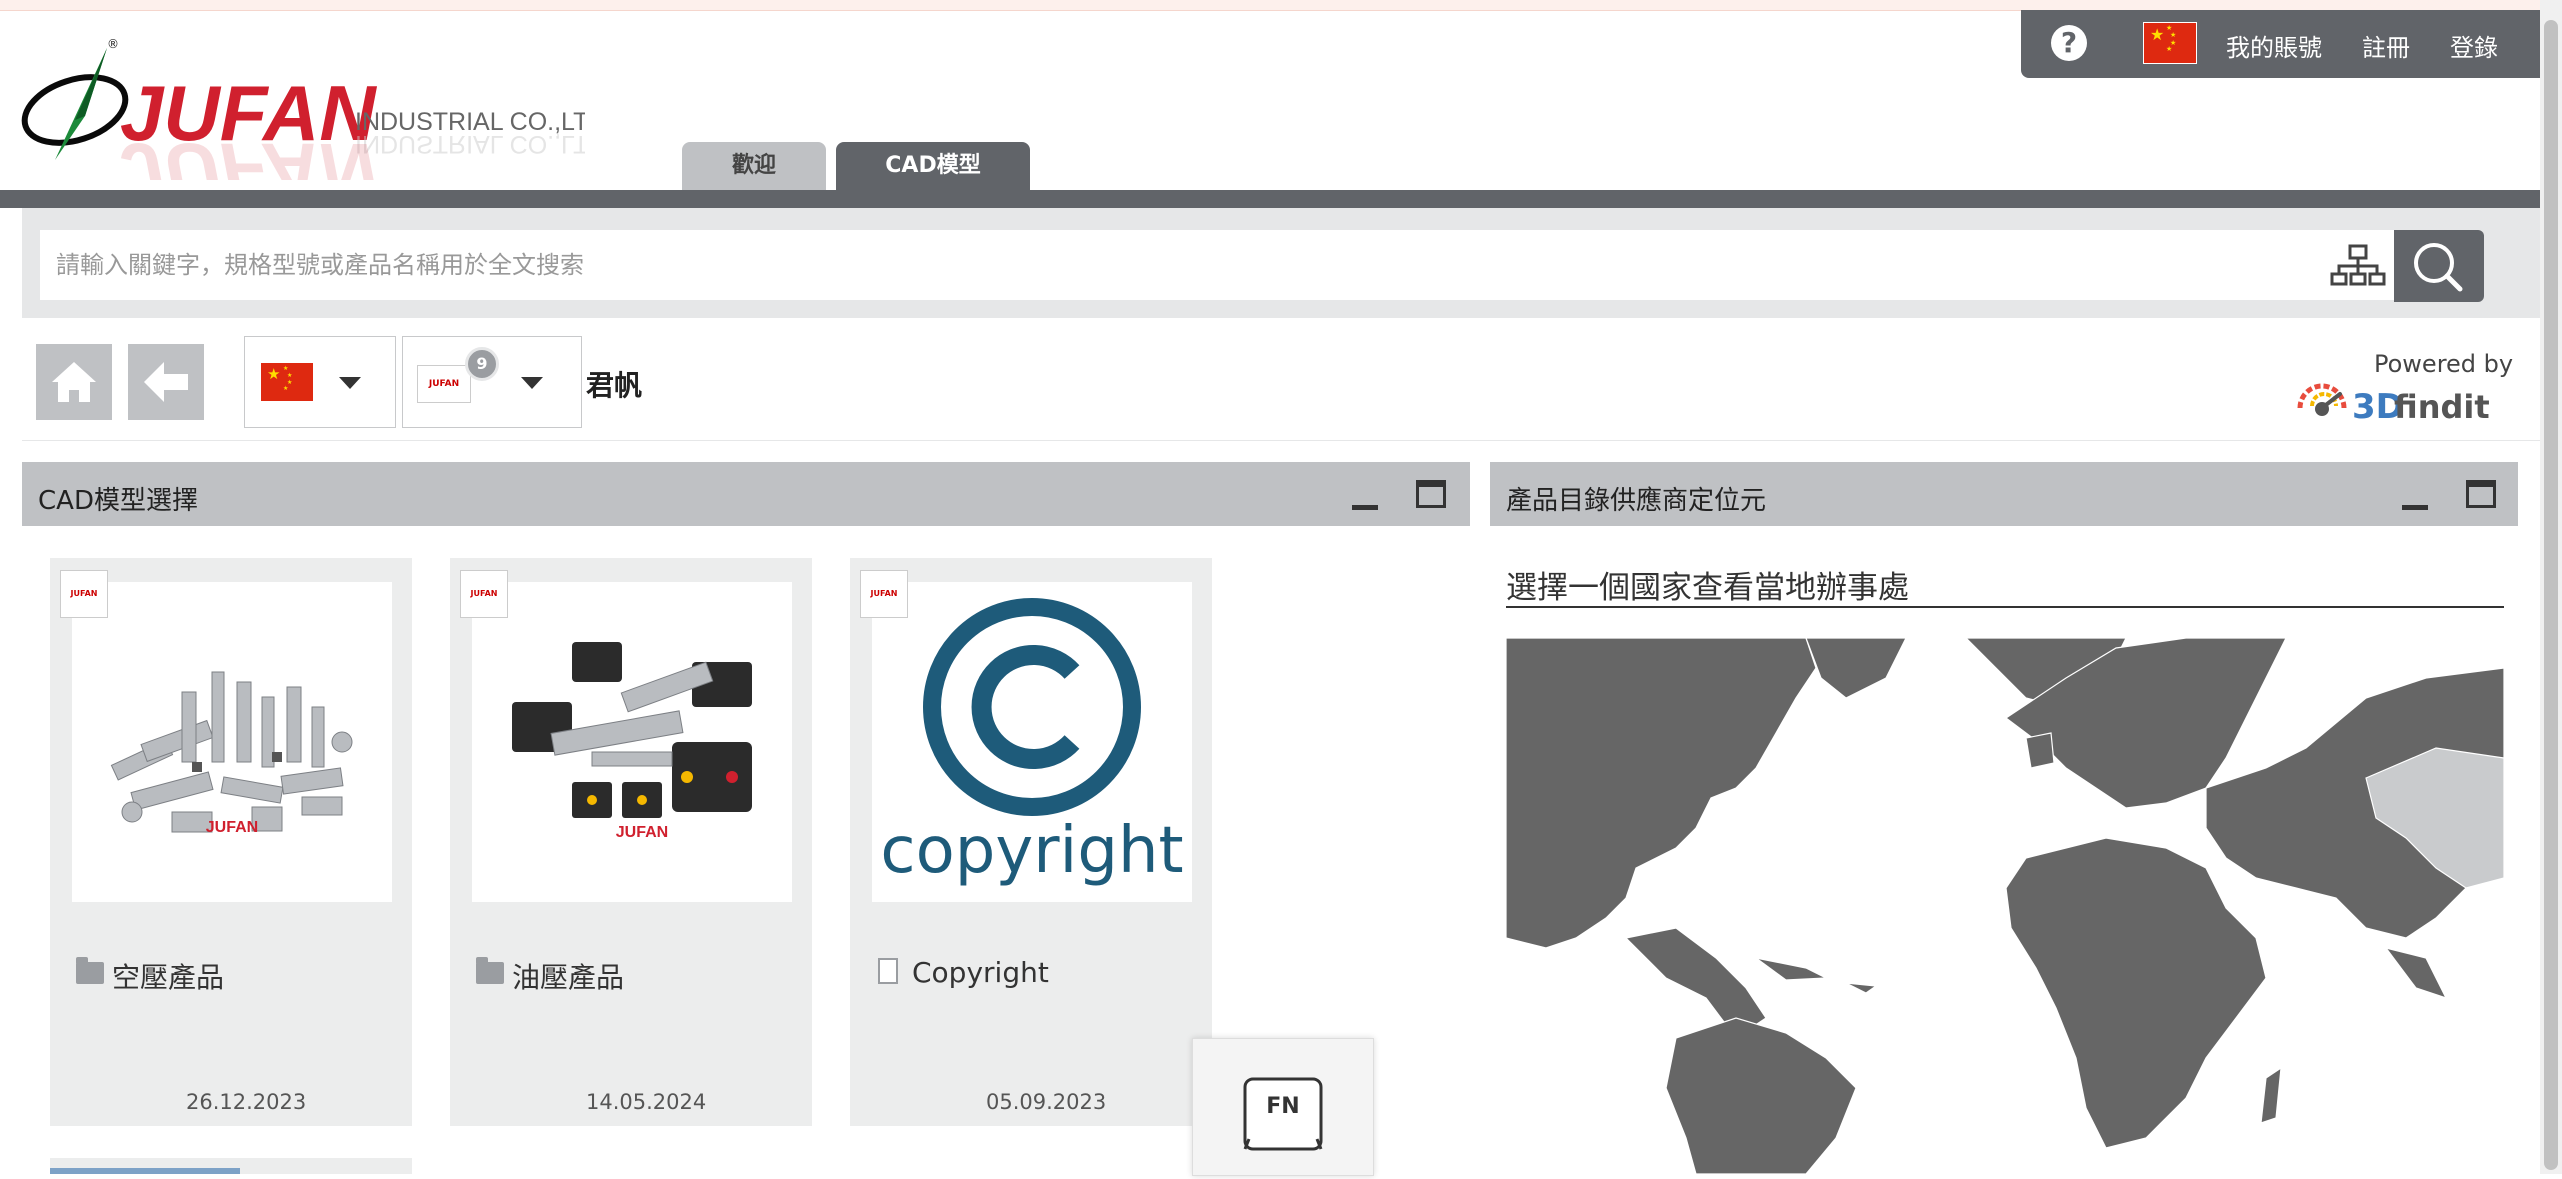  What do you see at coordinates (2474, 45) in the screenshot?
I see `login-link: 登錄` at bounding box center [2474, 45].